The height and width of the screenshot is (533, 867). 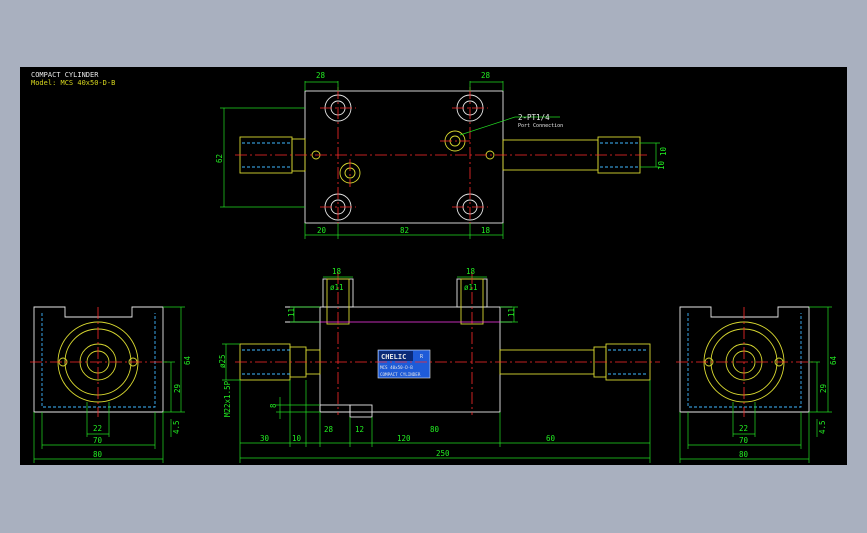 What do you see at coordinates (551, 438) in the screenshot?
I see `dim-front-60: 60` at bounding box center [551, 438].